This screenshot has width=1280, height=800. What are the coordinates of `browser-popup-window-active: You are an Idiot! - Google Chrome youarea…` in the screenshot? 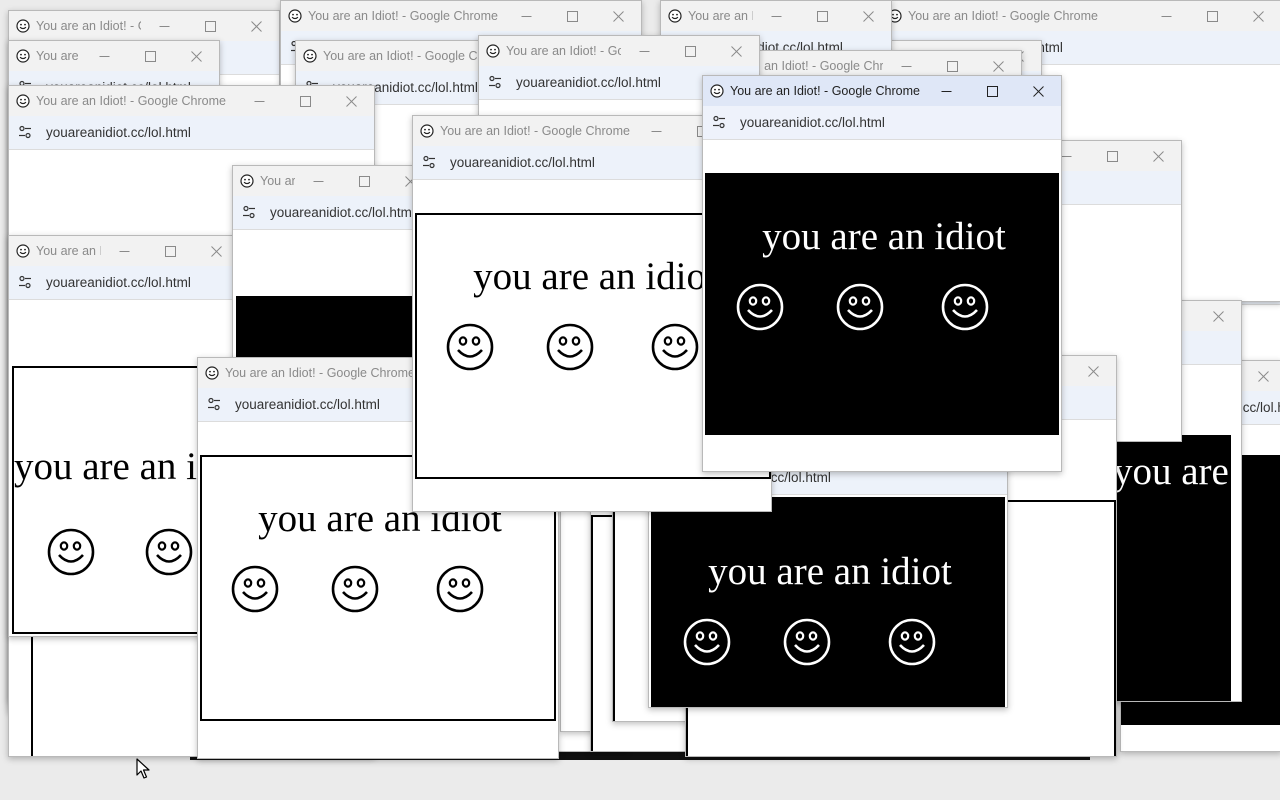 It's located at (882, 273).